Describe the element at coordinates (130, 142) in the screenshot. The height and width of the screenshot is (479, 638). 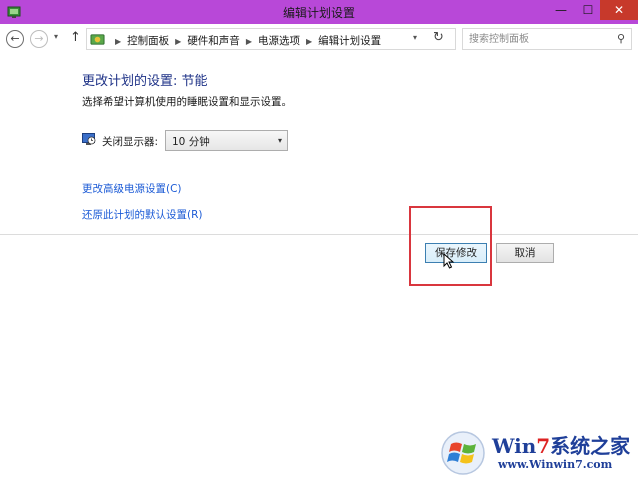
I see `display-off-label: 关闭显示器:` at that location.